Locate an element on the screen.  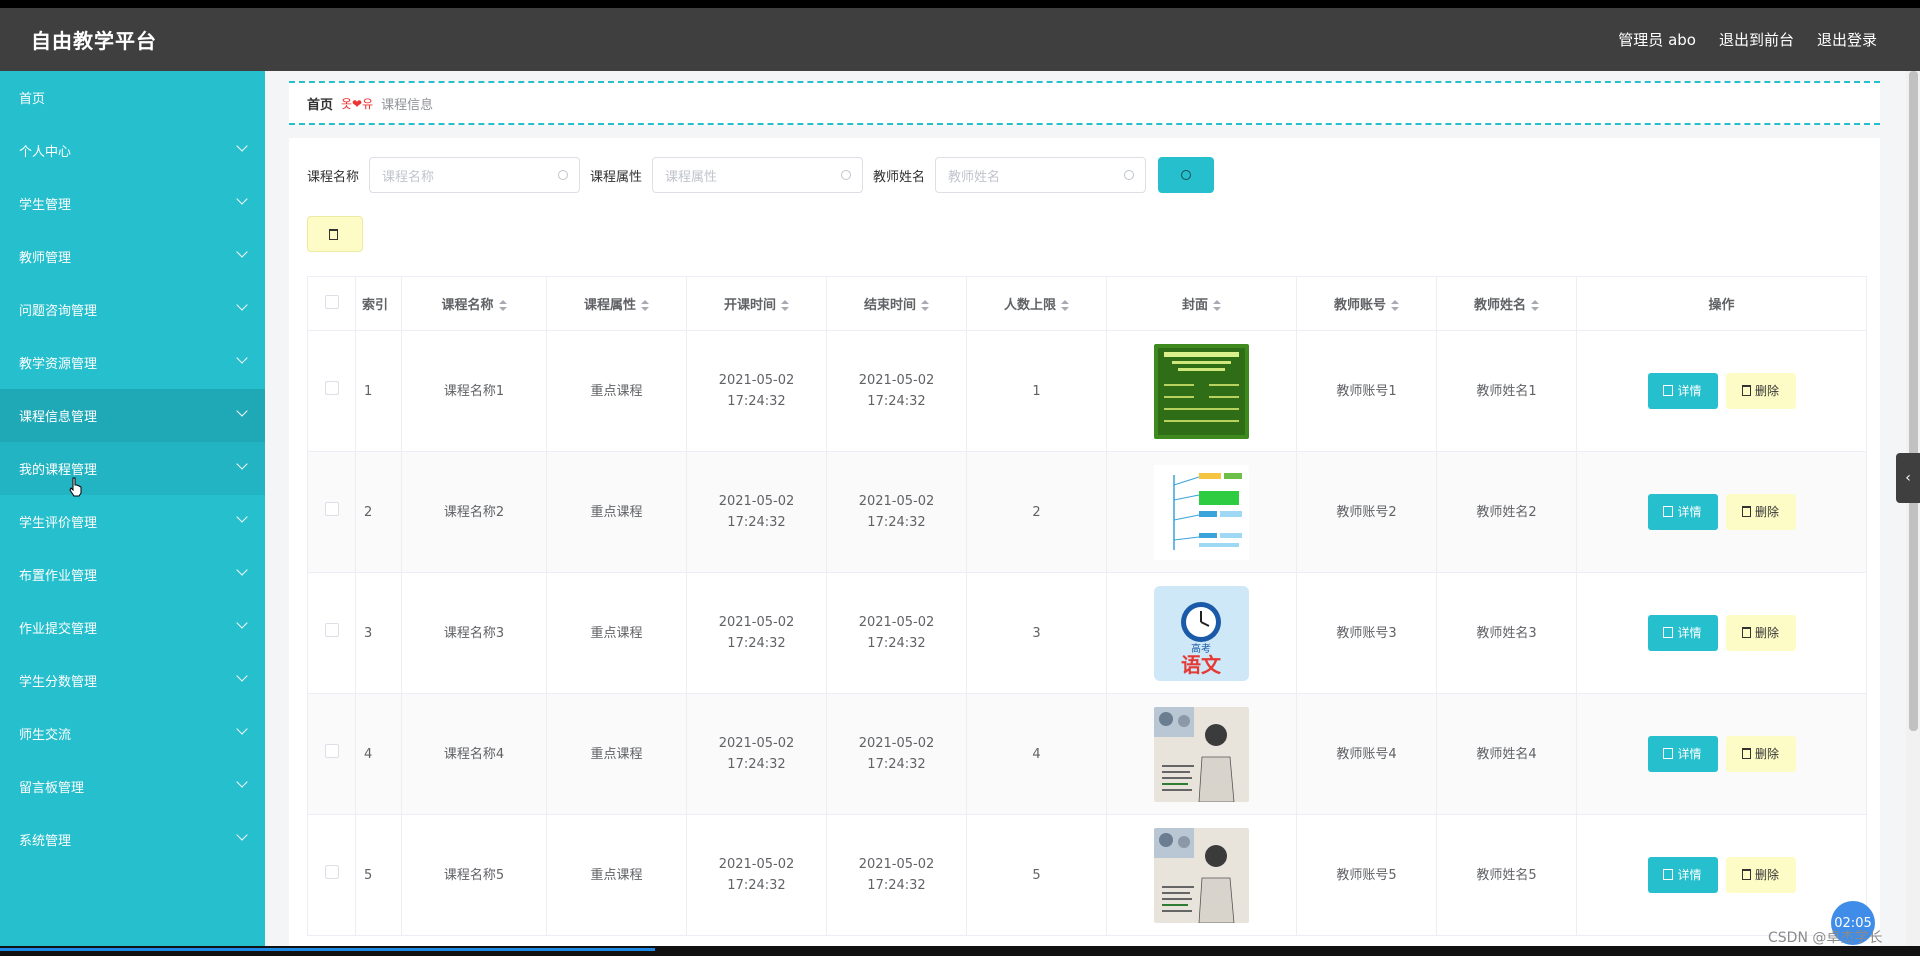
sidebar-item-system: 系统管理 is located at coordinates (132, 839).